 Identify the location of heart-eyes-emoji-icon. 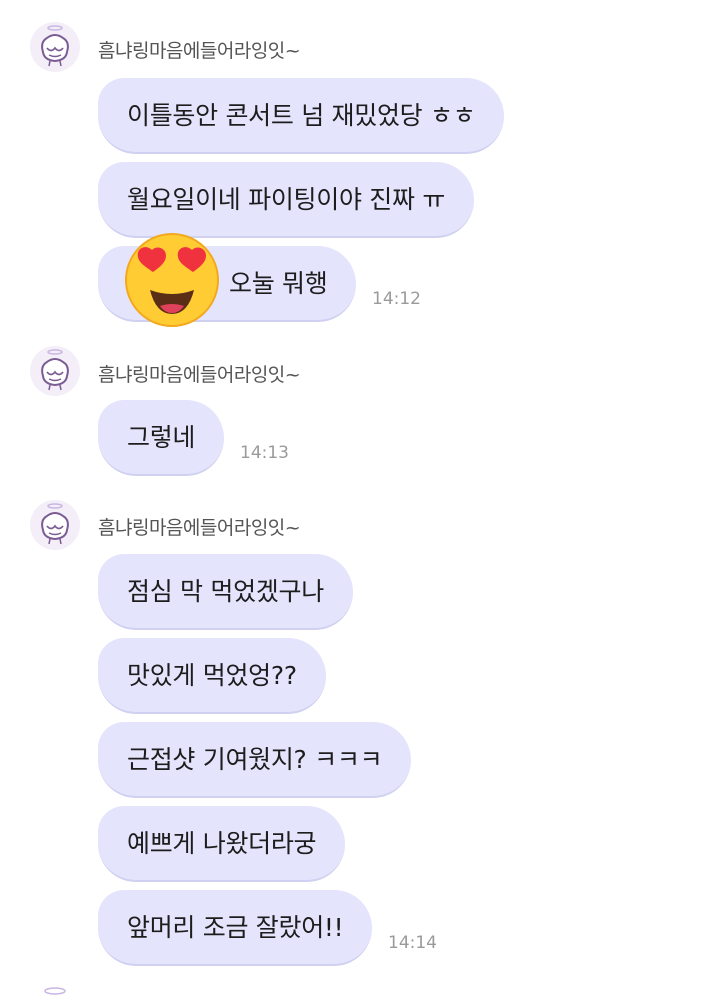
(172, 280).